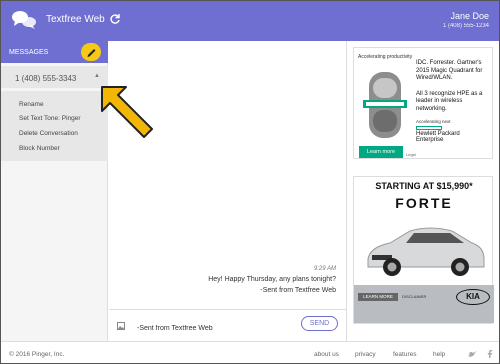 The height and width of the screenshot is (364, 500). I want to click on message-timestamp: 9:29 AM, so click(324, 269).